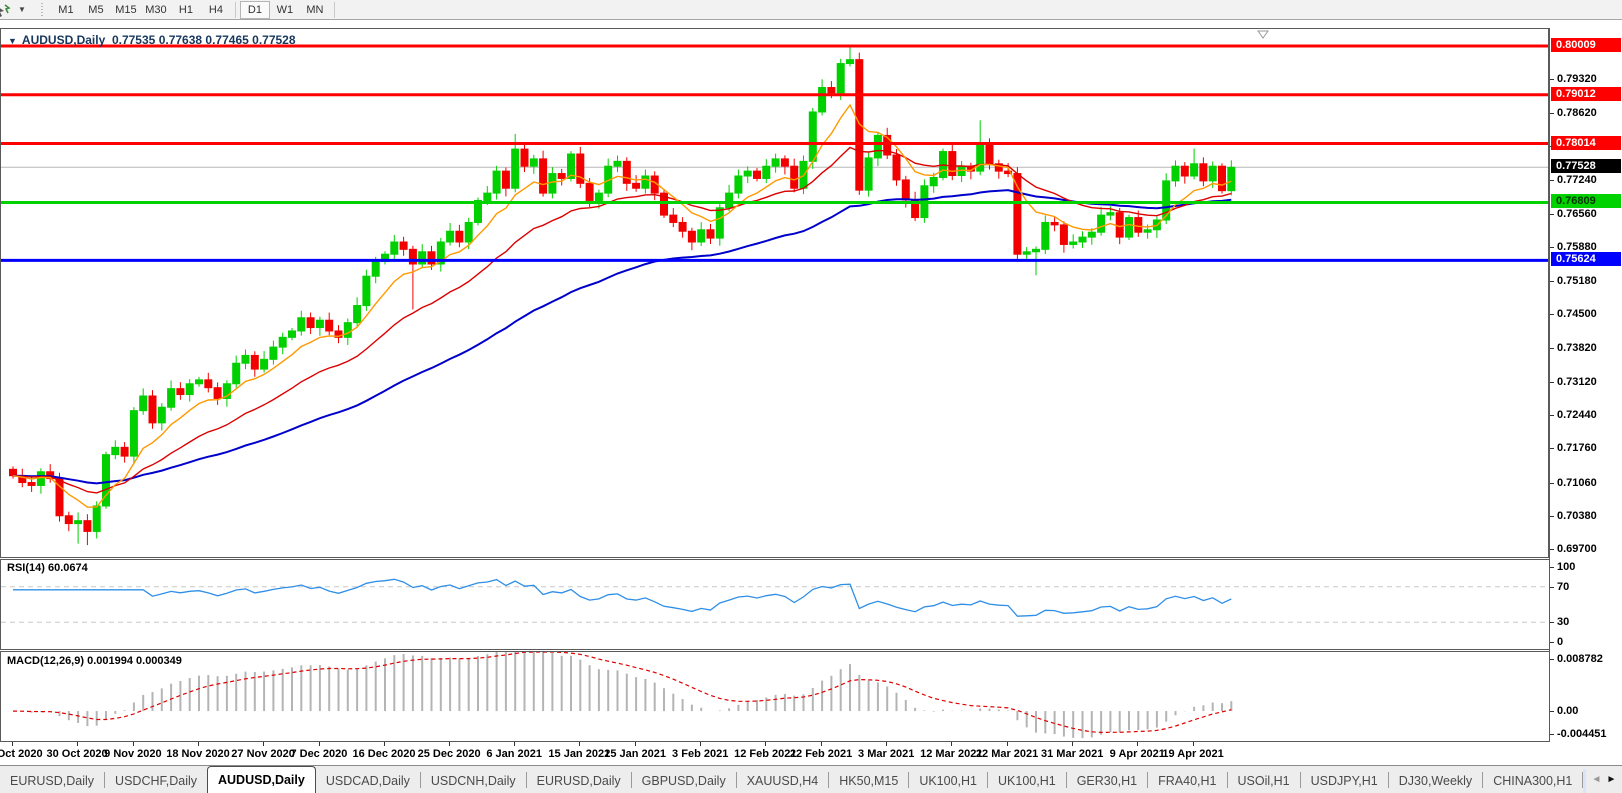 The height and width of the screenshot is (793, 1622). I want to click on timeframe-button-w1: W1, so click(285, 10).